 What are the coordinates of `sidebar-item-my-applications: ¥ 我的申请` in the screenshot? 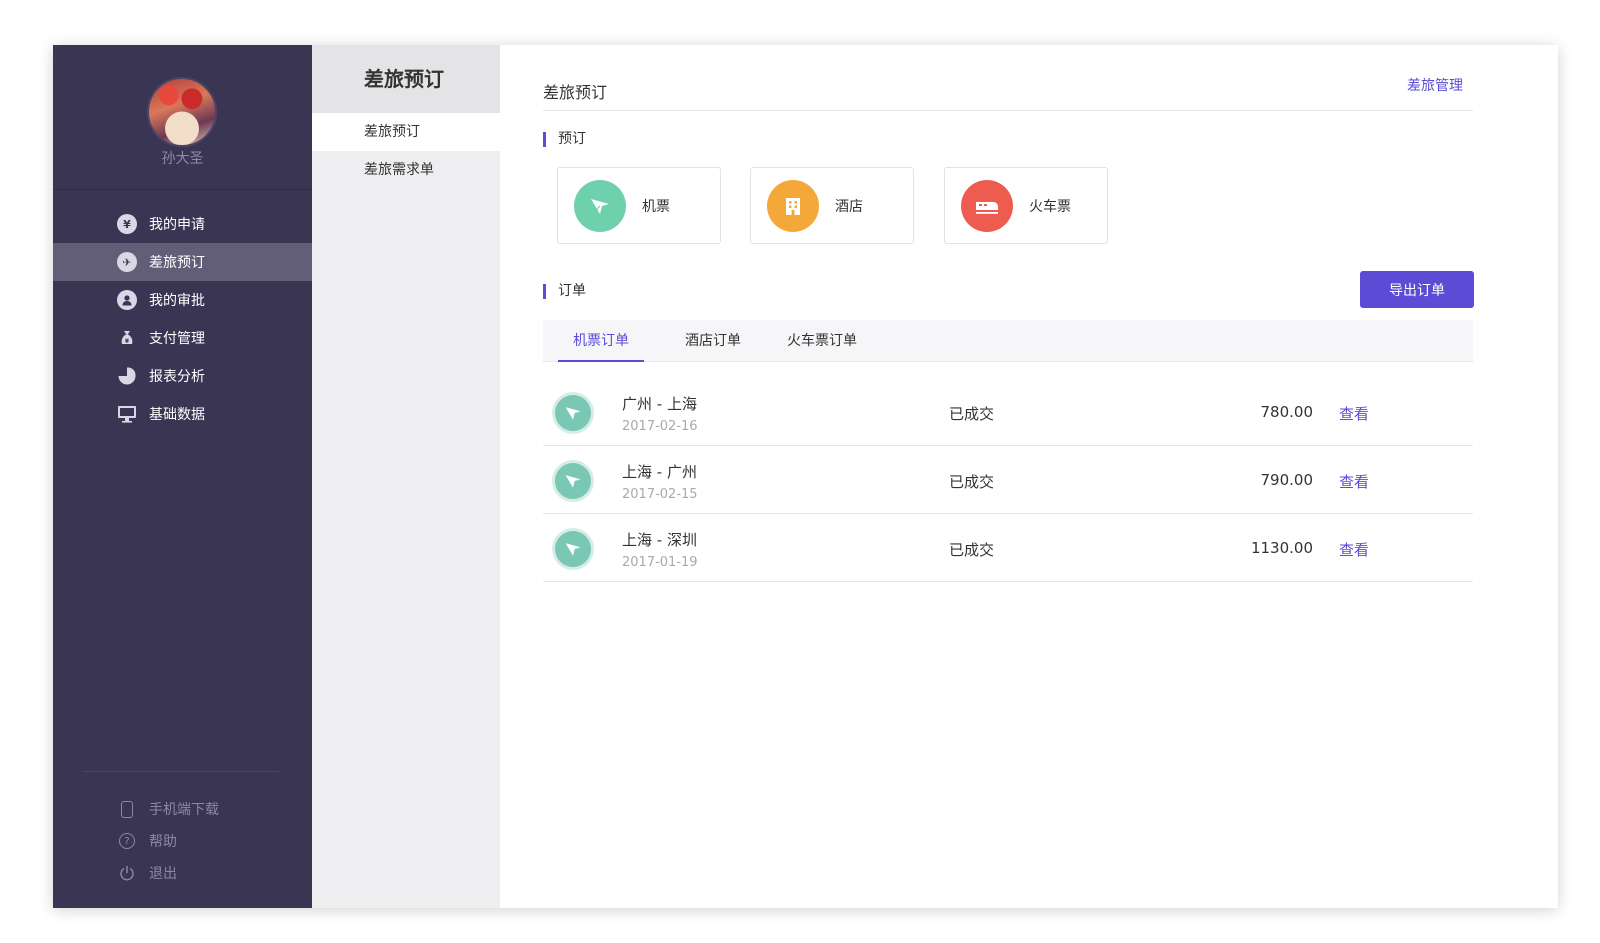 It's located at (182, 224).